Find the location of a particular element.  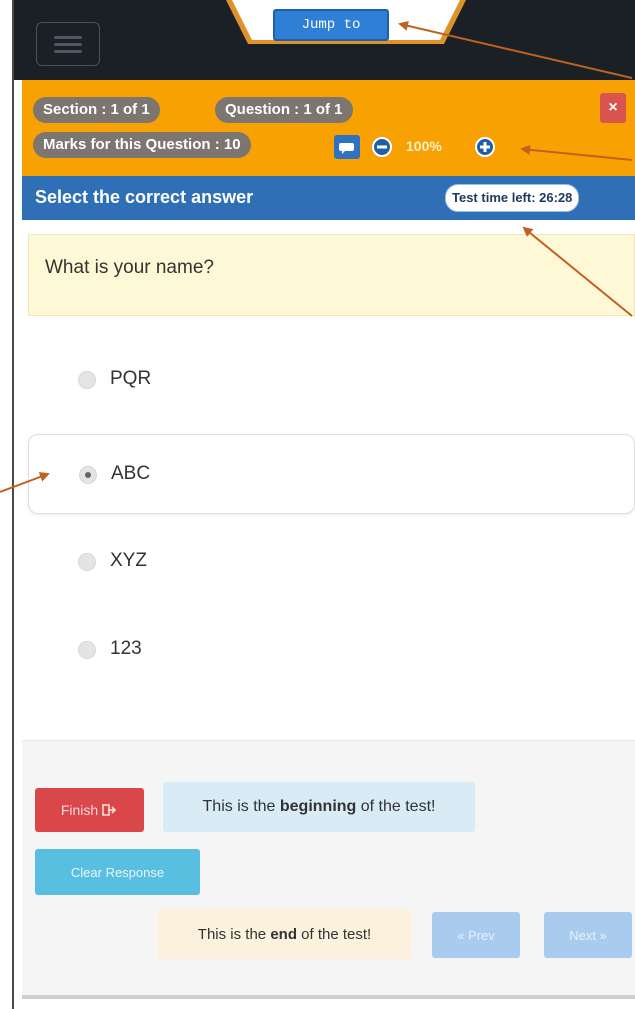

sign-out-icon is located at coordinates (109, 810).